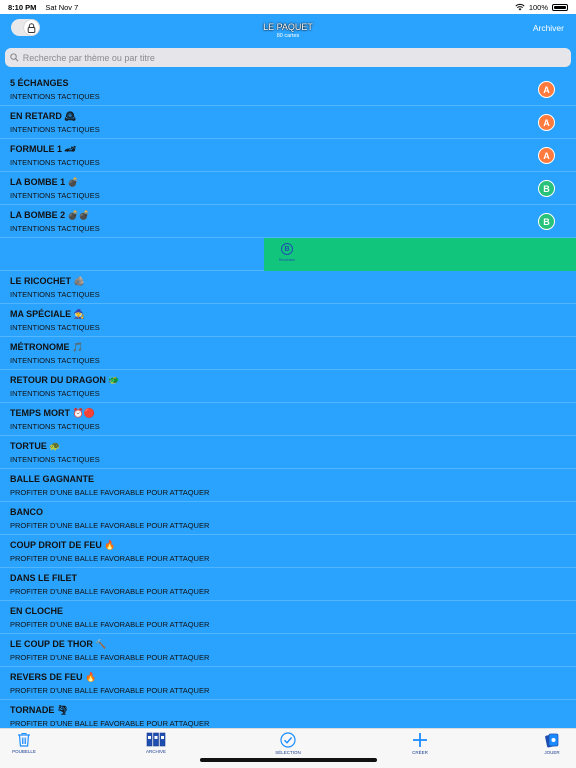 This screenshot has width=576, height=768. What do you see at coordinates (288, 287) in the screenshot?
I see `list-item: LE RICOCHET 🪨 INTENTIONS TACTIQUES` at bounding box center [288, 287].